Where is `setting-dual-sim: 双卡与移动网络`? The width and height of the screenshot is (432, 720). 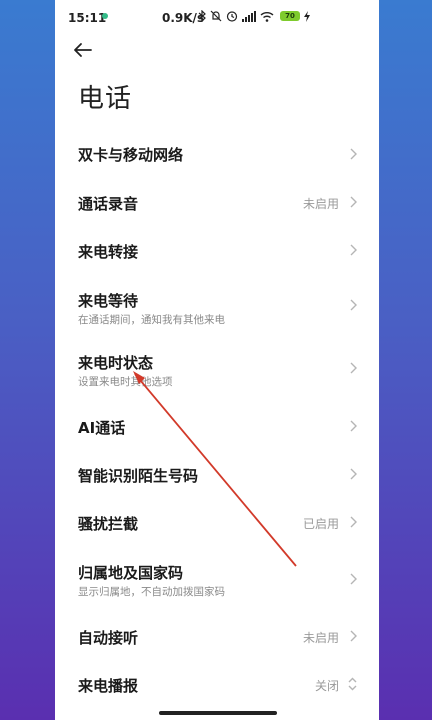
setting-dual-sim: 双卡与移动网络 is located at coordinates (217, 154).